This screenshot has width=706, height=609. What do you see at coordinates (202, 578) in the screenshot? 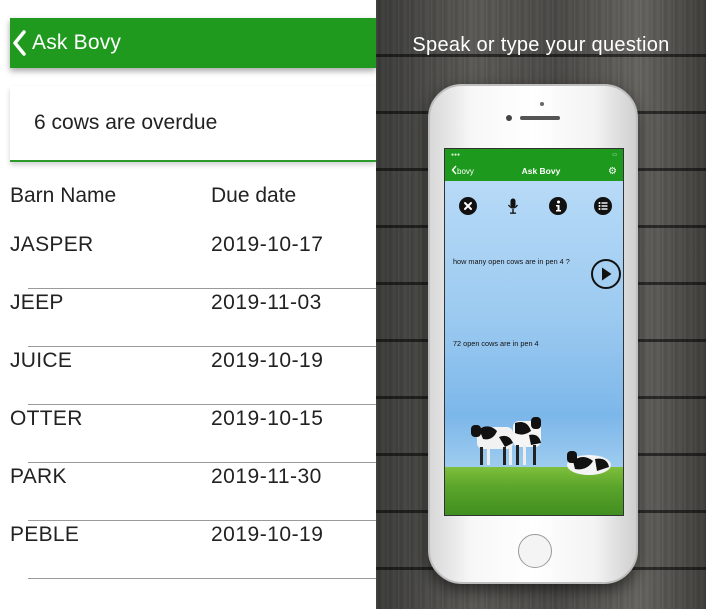
I see `row-divider` at bounding box center [202, 578].